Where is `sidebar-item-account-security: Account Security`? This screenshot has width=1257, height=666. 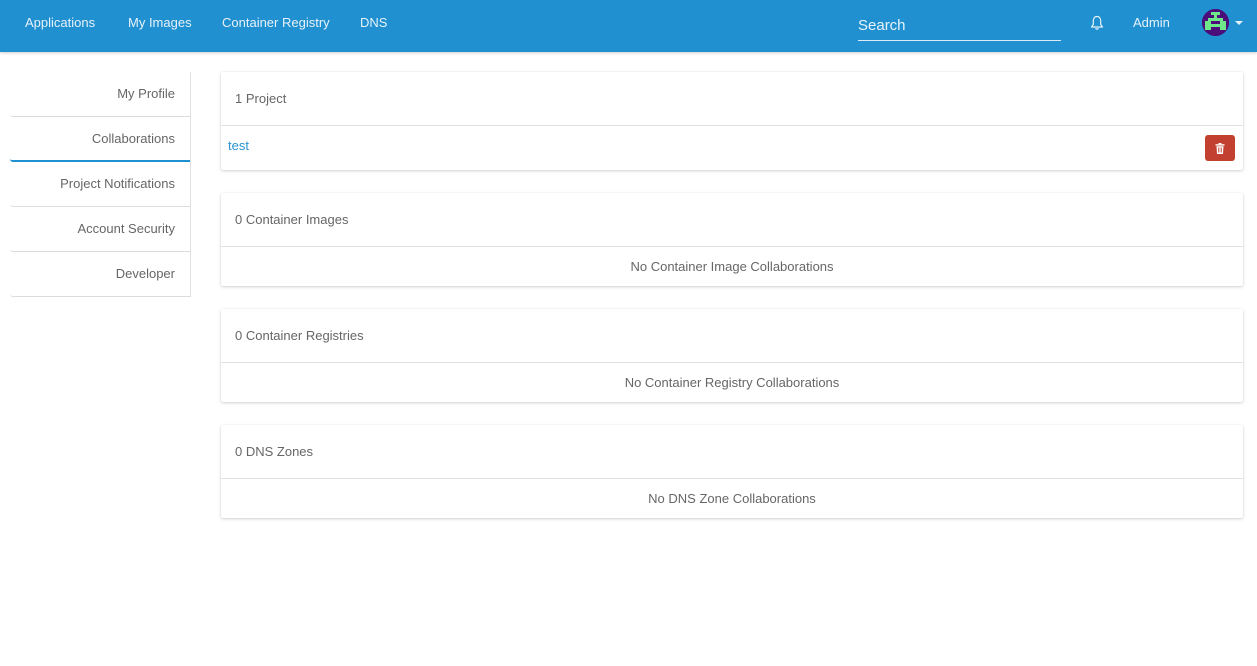 sidebar-item-account-security: Account Security is located at coordinates (100, 229).